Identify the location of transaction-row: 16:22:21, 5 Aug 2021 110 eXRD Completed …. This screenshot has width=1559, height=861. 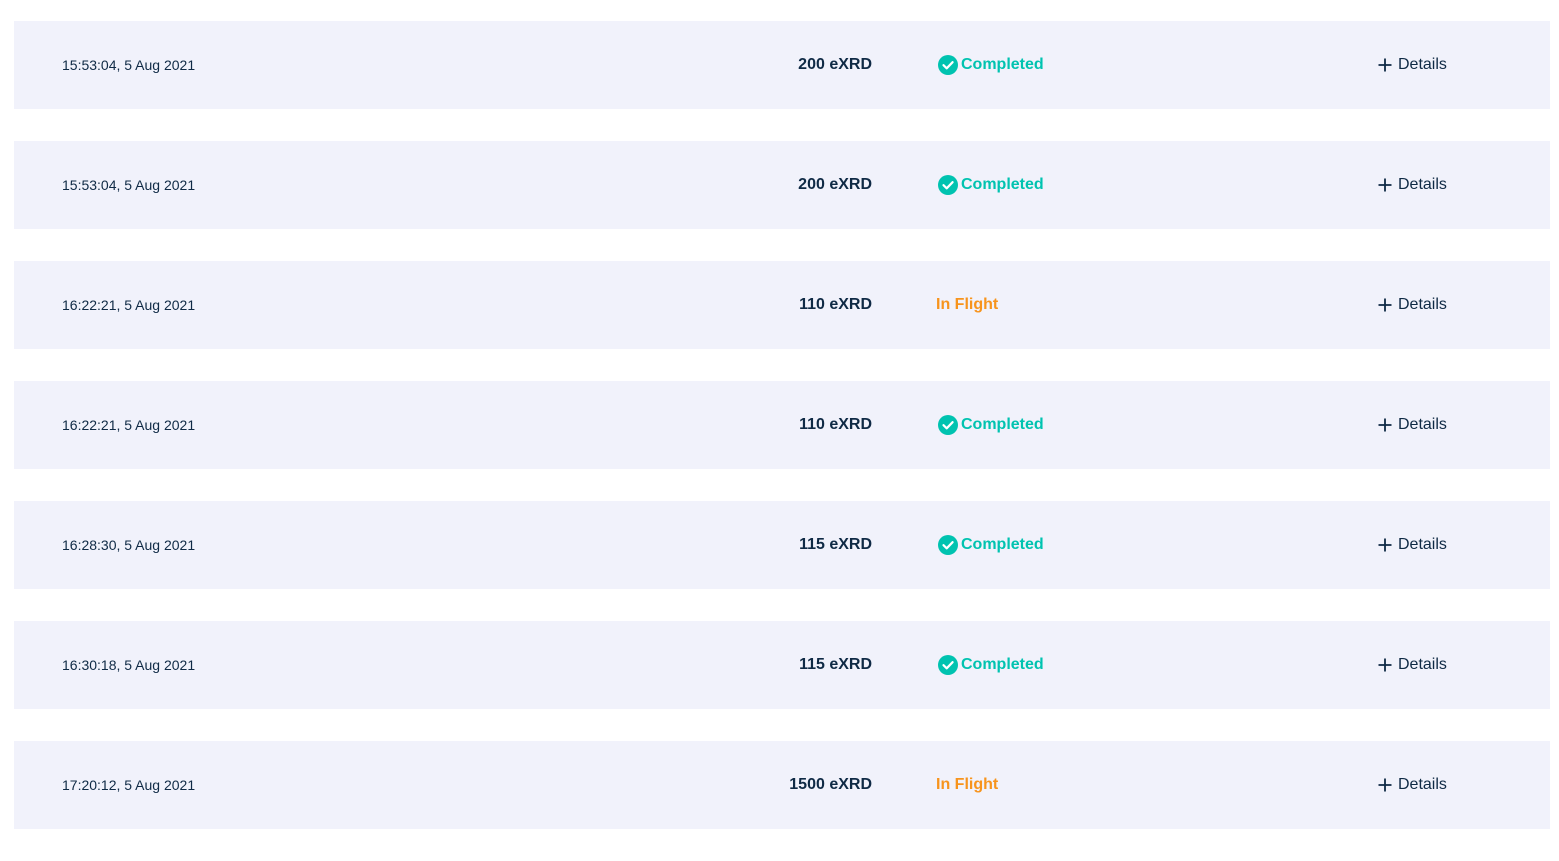
(782, 425).